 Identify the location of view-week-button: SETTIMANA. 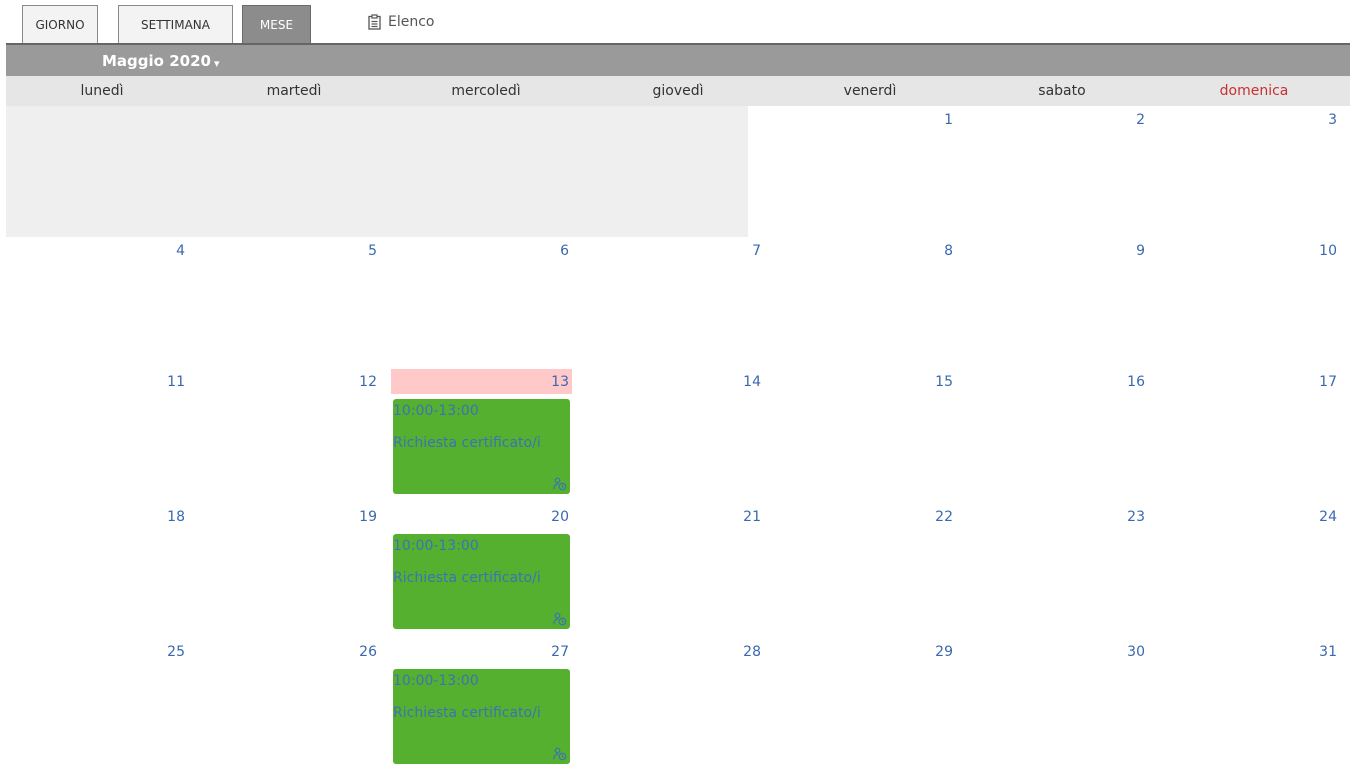
(175, 24).